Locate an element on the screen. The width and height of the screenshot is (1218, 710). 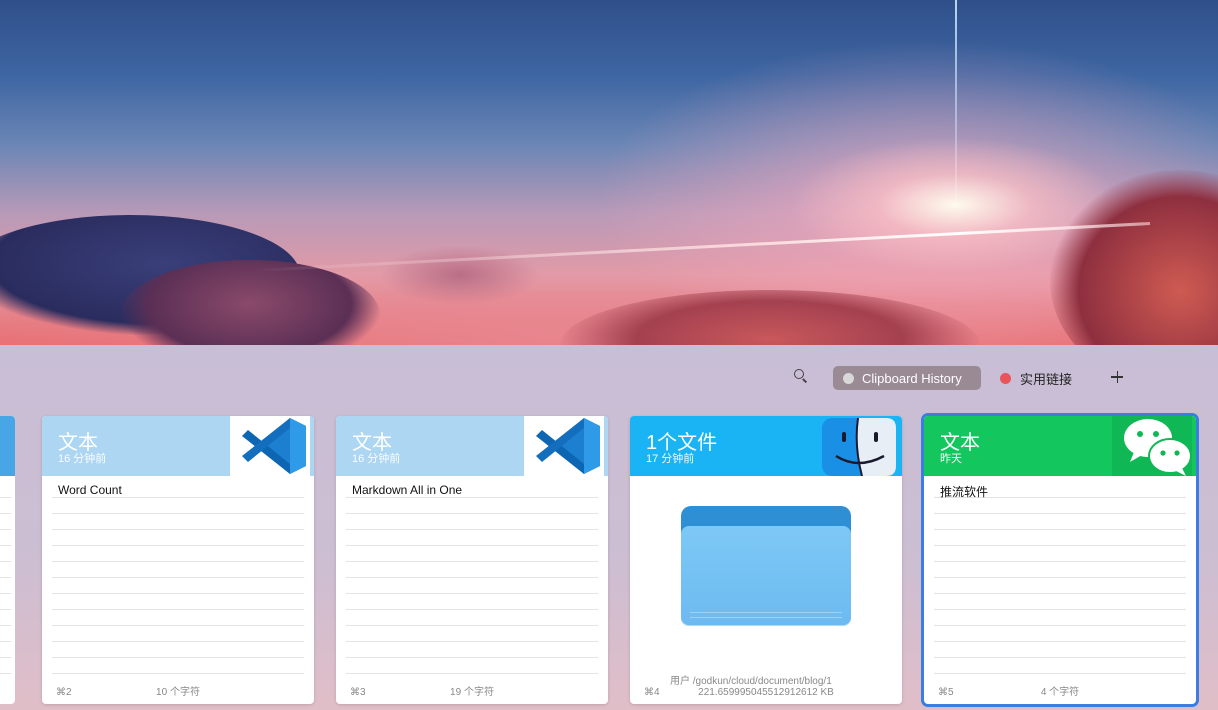
useful-links-dot-icon is located at coordinates (1005, 378).